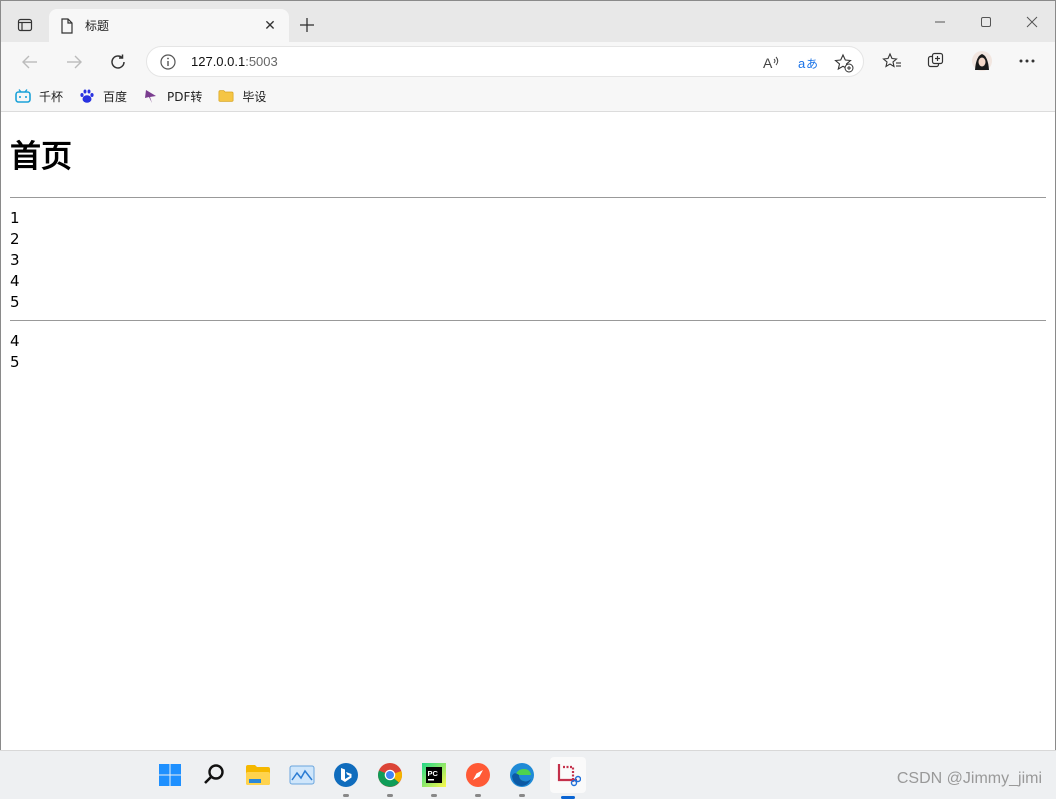 This screenshot has width=1056, height=799. I want to click on window-controls, so click(986, 21).